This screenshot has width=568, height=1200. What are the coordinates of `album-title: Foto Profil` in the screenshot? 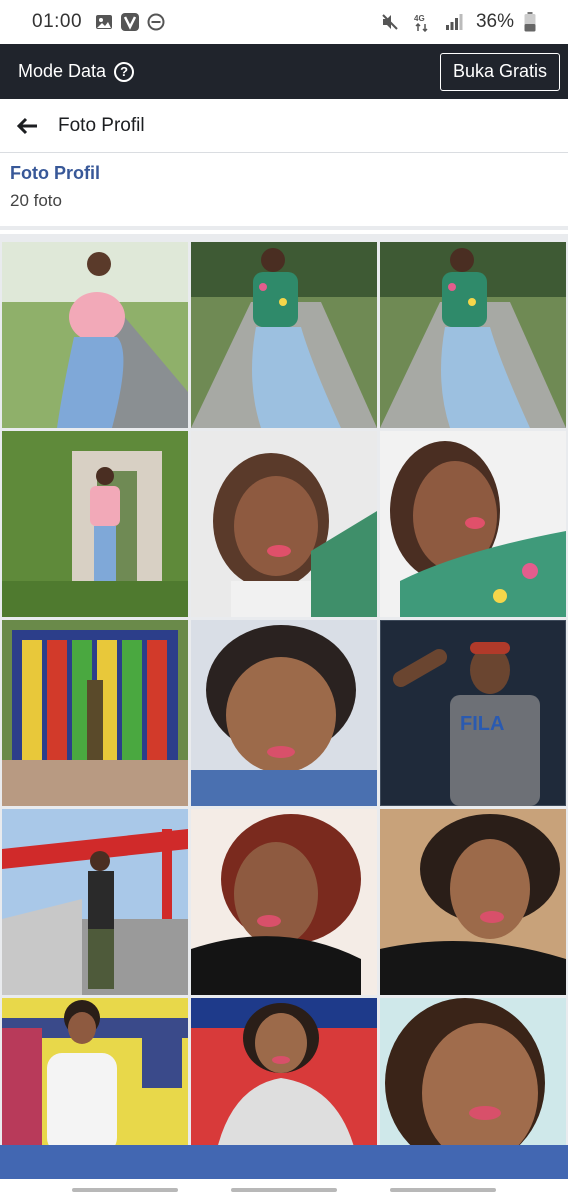 It's located at (284, 173).